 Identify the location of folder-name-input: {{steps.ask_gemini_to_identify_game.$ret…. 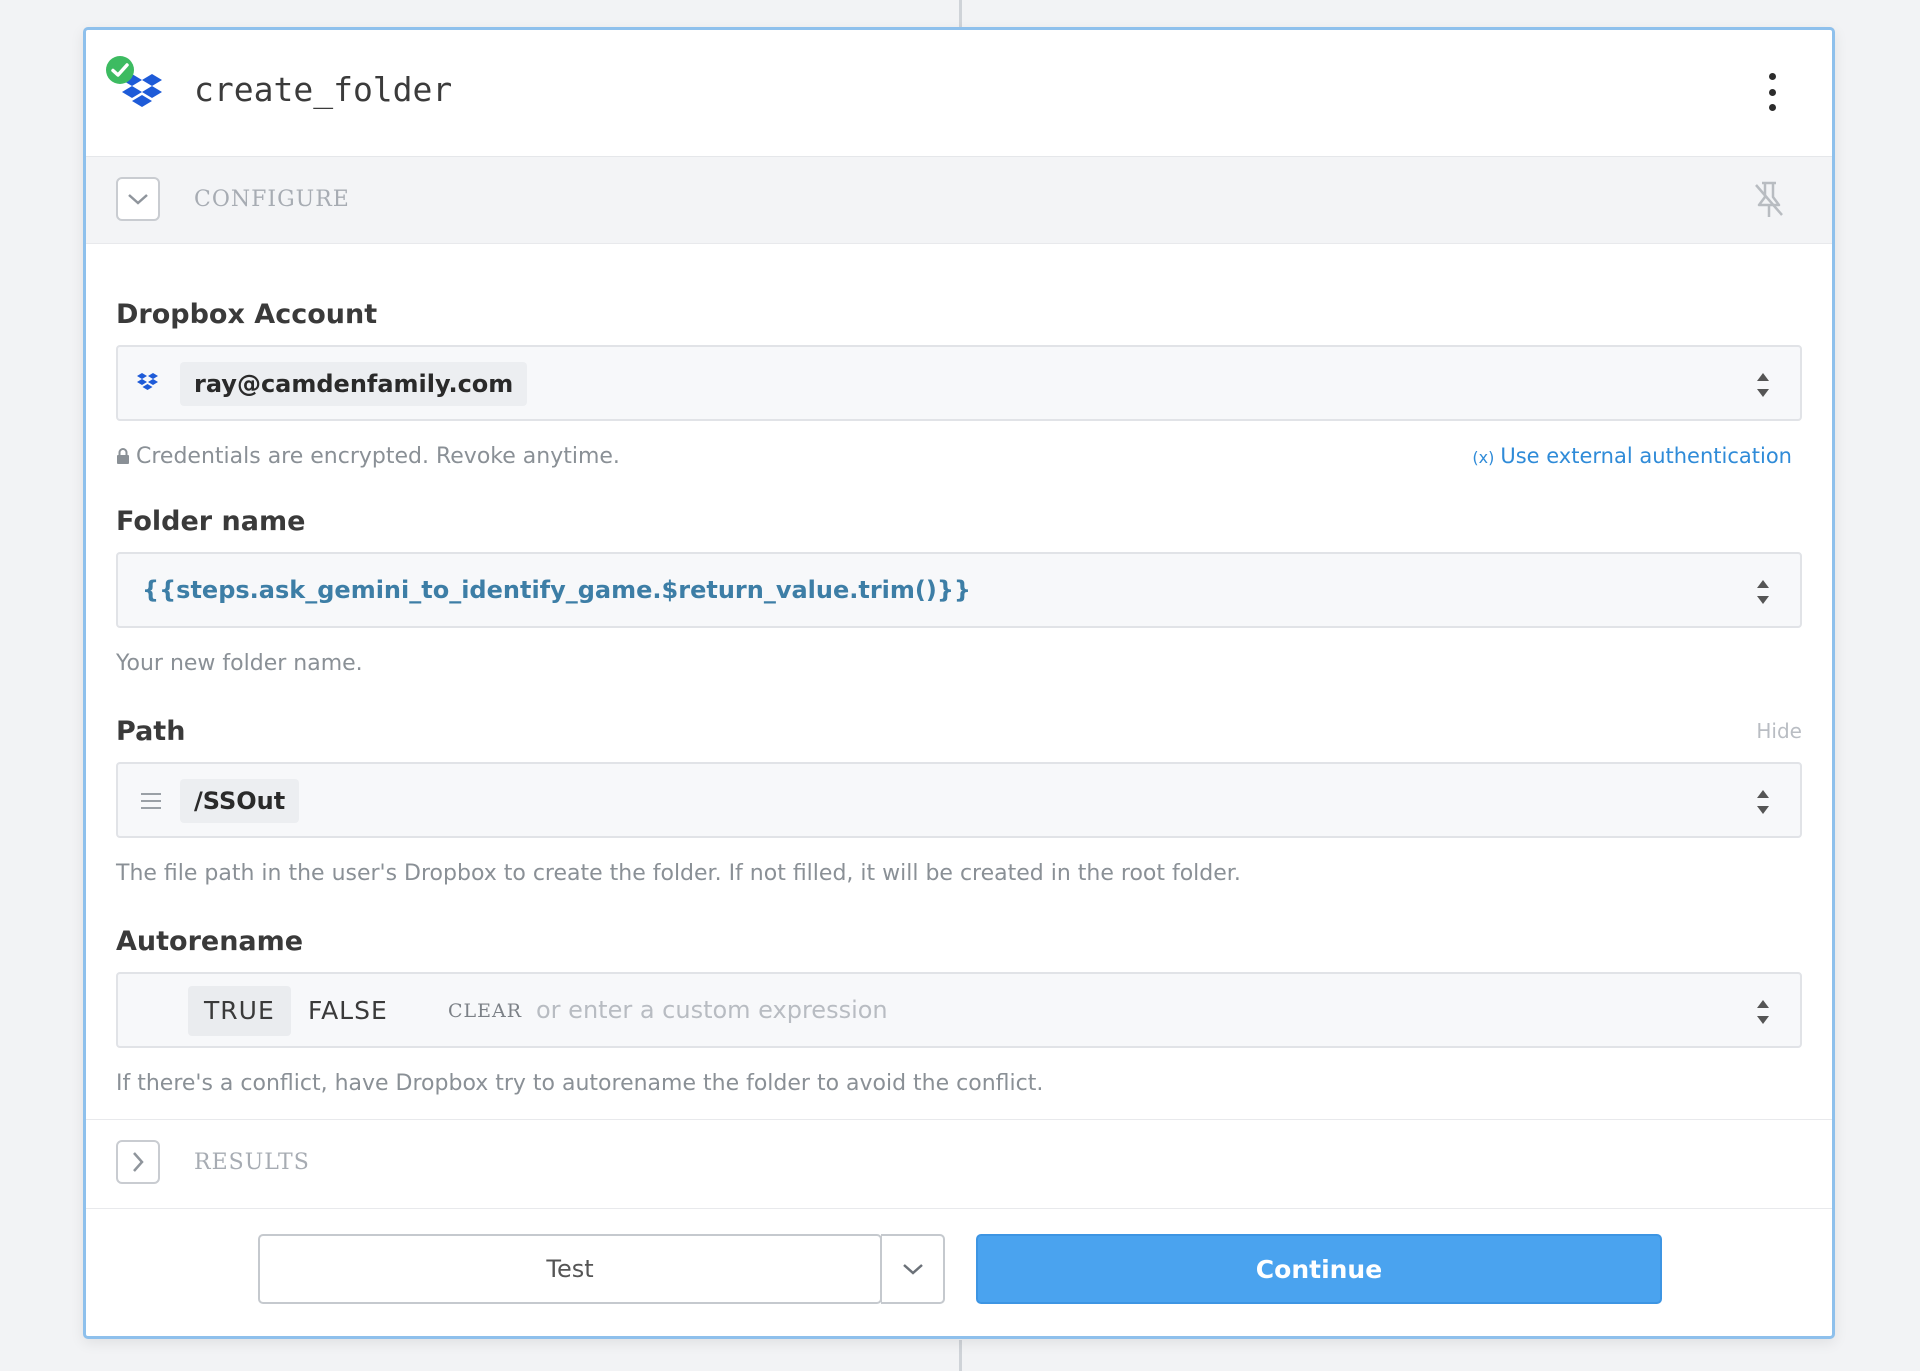
(959, 590).